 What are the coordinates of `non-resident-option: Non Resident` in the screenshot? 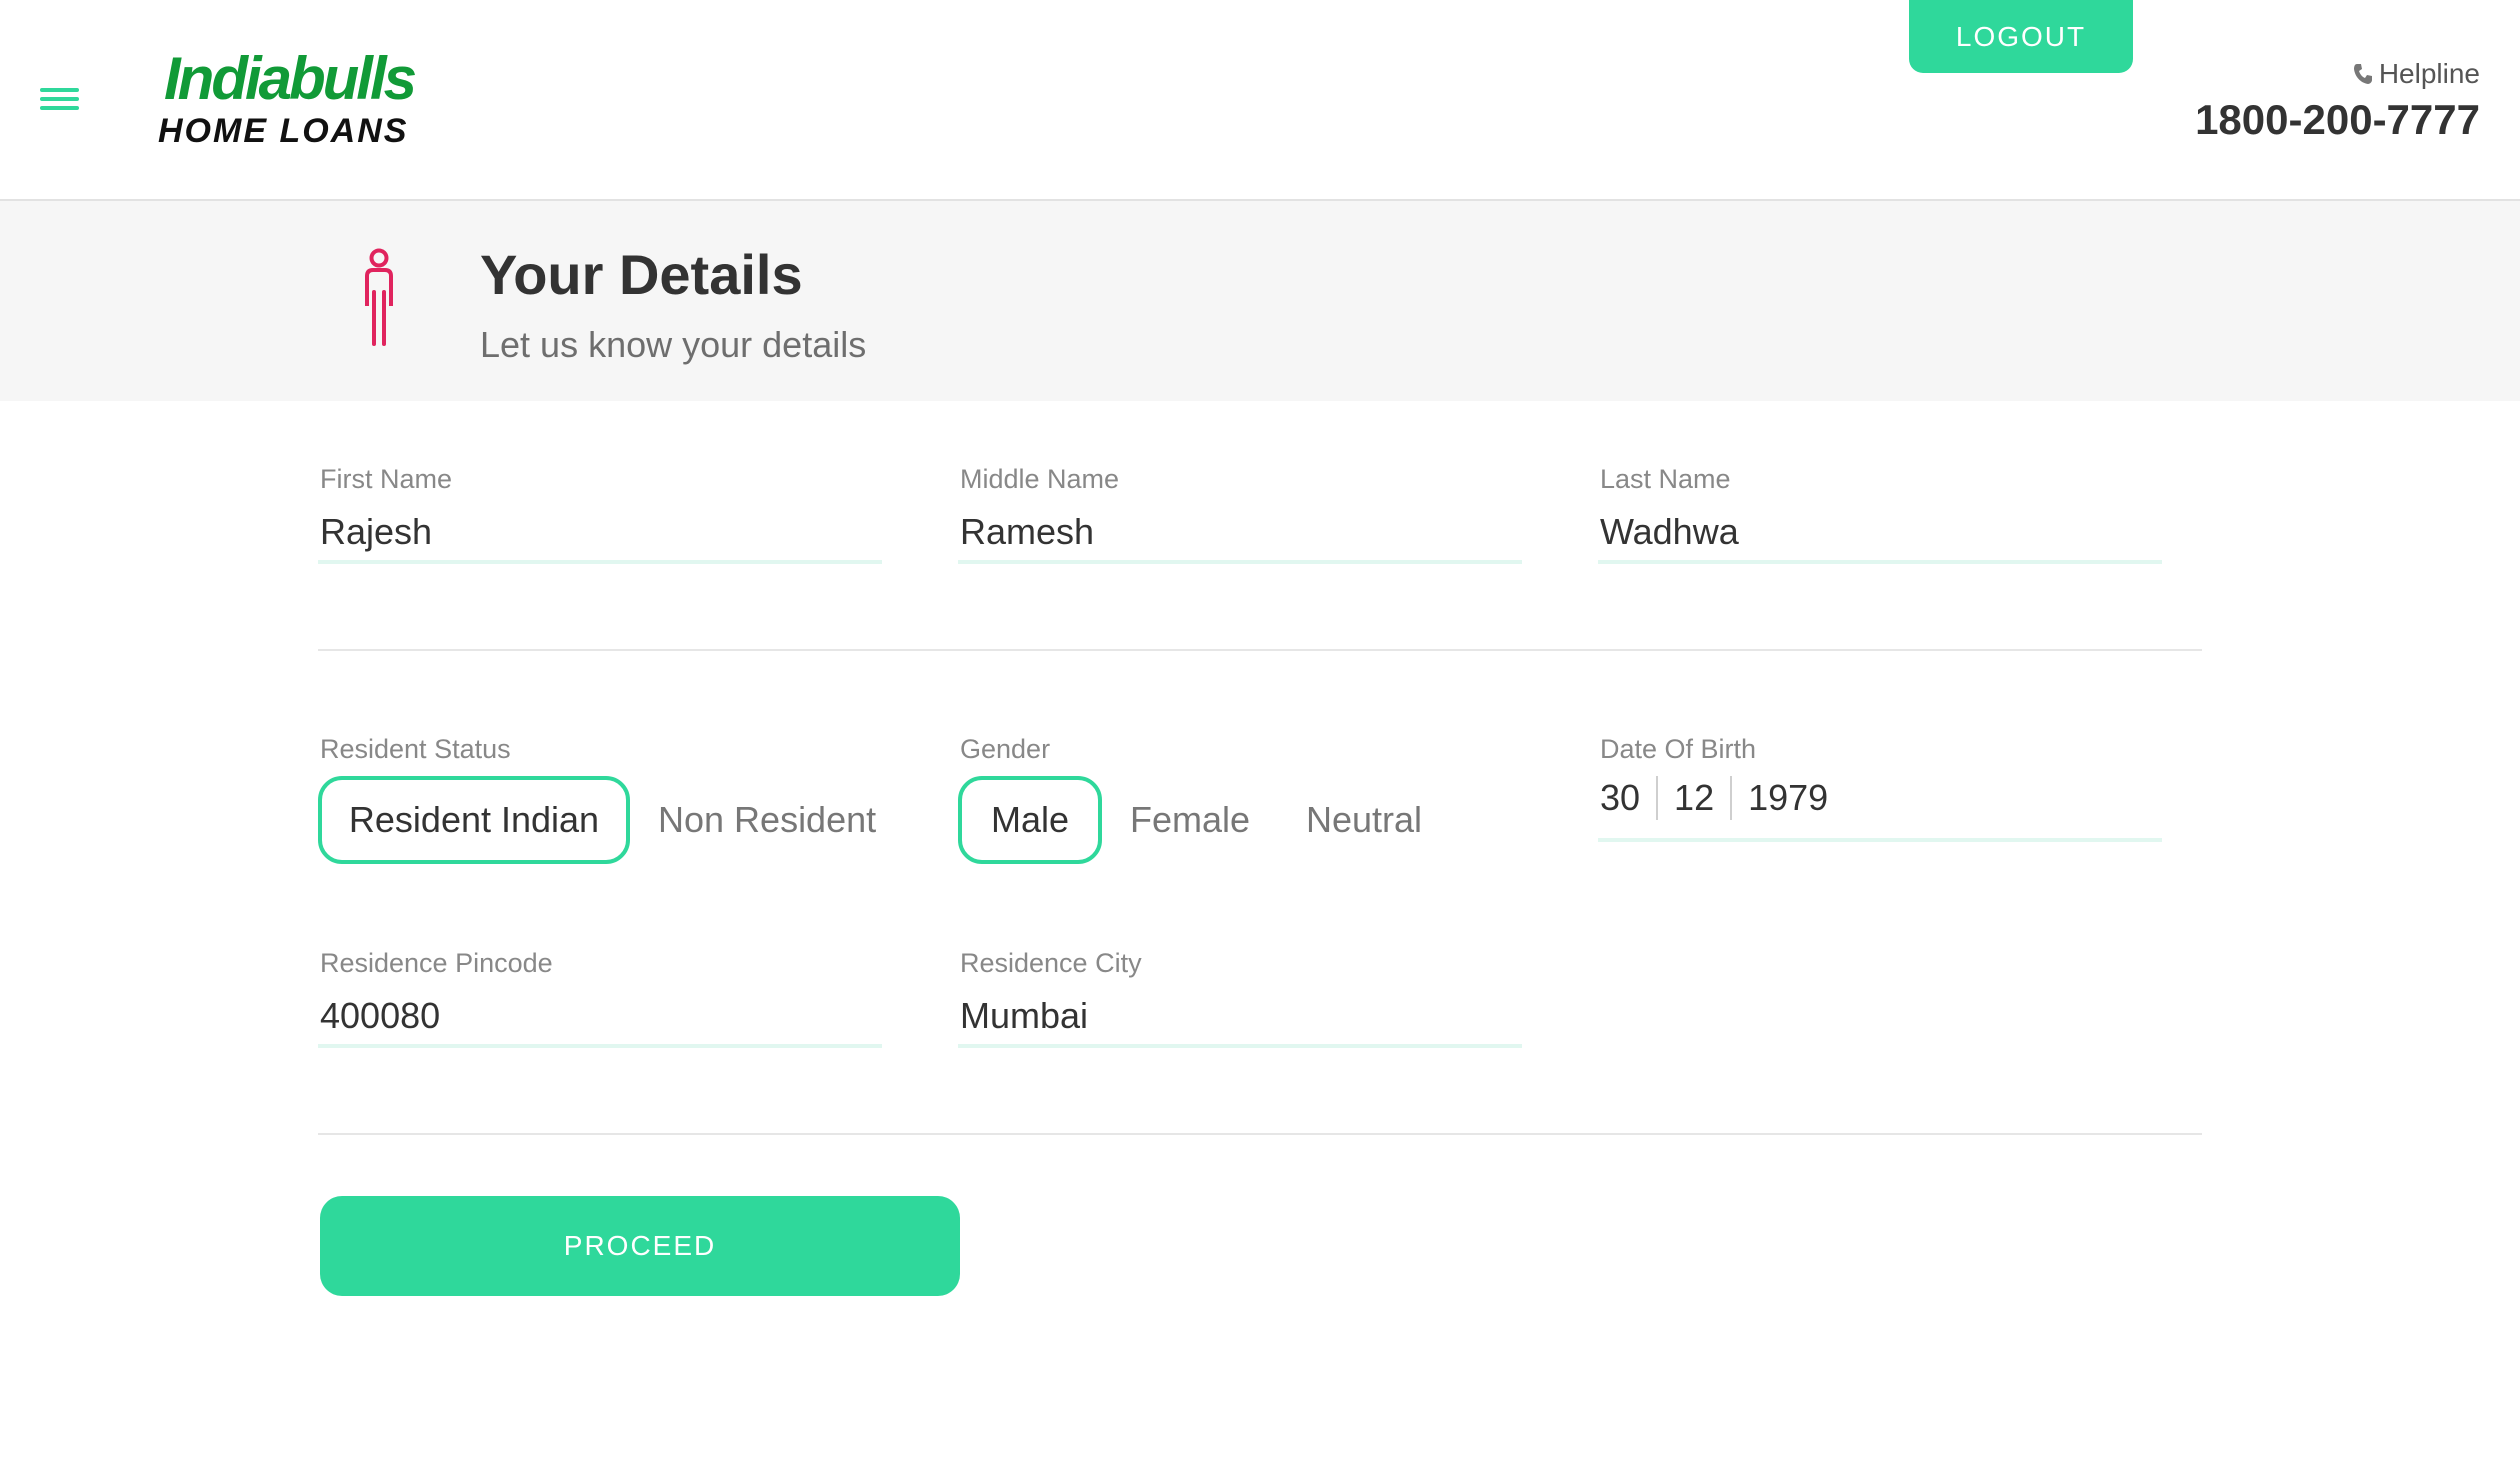 It's located at (767, 820).